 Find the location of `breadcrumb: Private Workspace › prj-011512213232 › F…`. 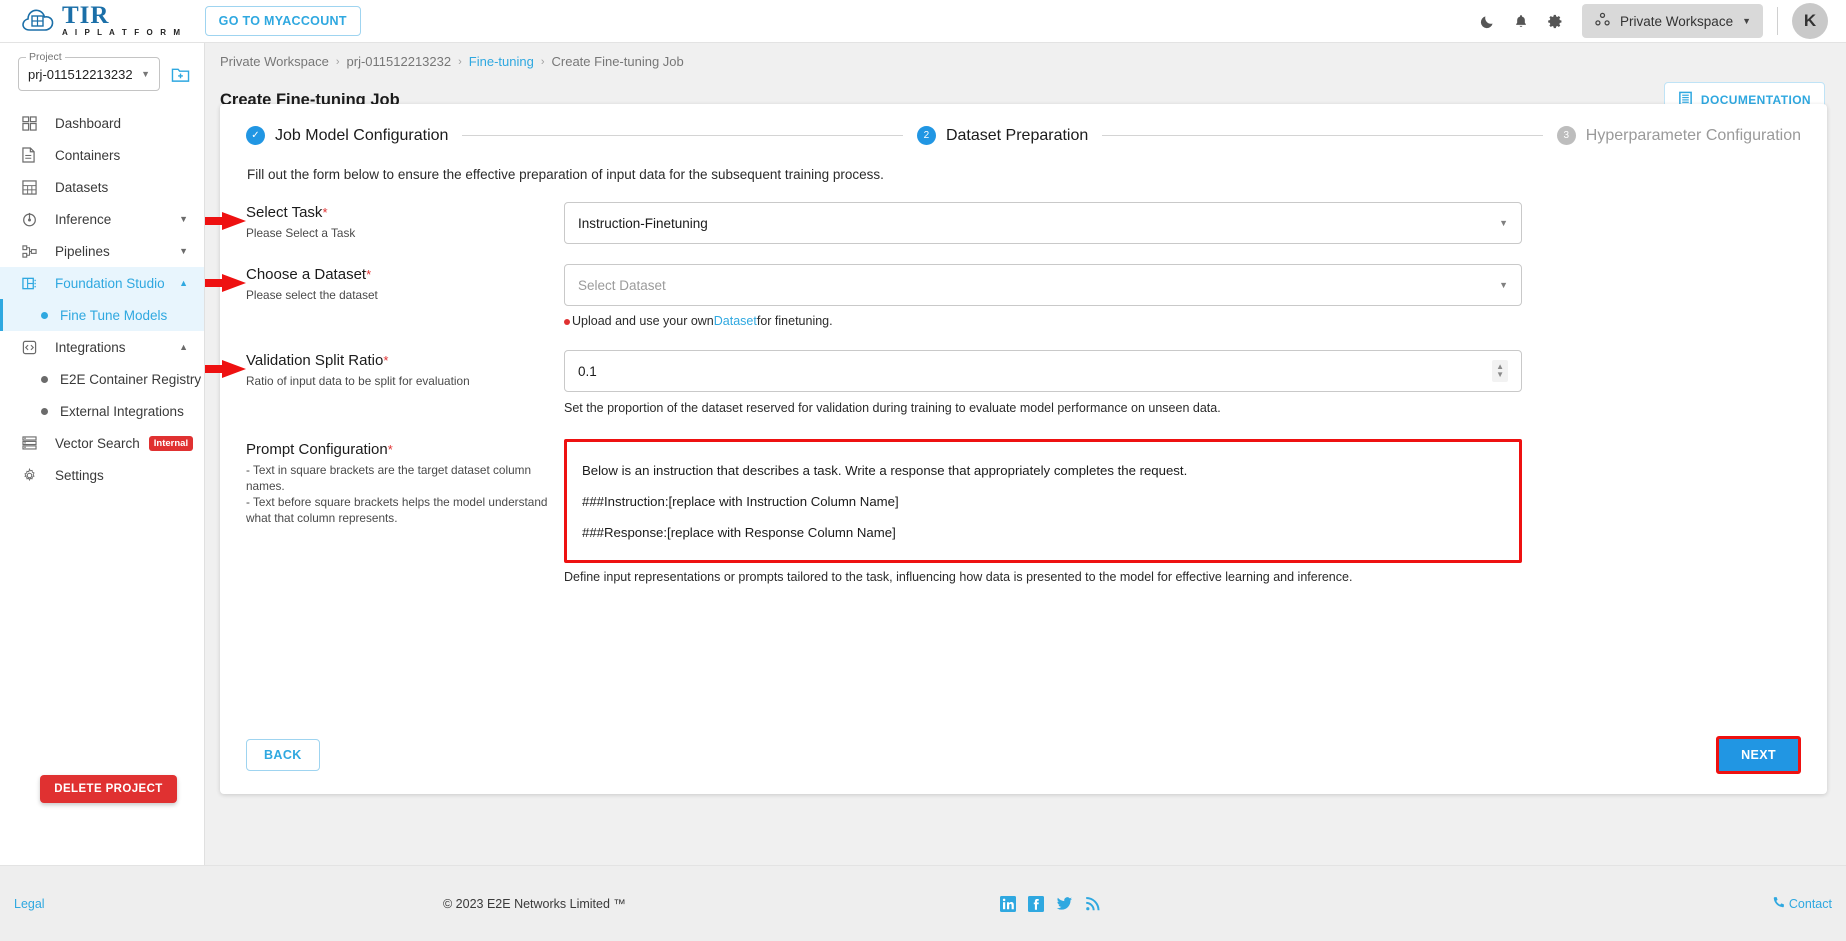

breadcrumb: Private Workspace › prj-011512213232 › F… is located at coordinates (1025, 56).